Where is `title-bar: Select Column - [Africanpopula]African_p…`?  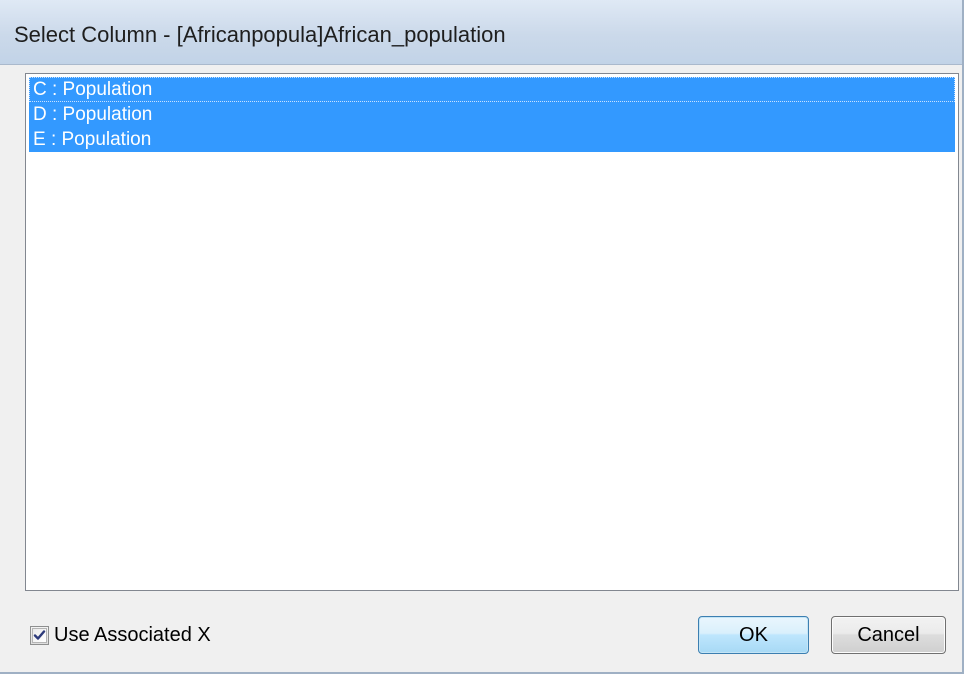 title-bar: Select Column - [Africanpopula]African_p… is located at coordinates (481, 32).